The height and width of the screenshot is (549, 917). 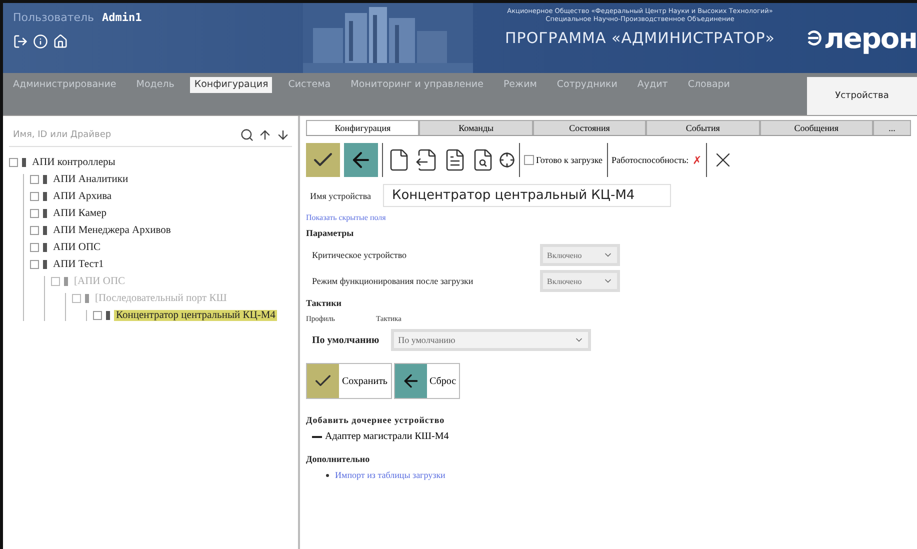 I want to click on tree-item: АПИ ОПС, so click(x=77, y=247).